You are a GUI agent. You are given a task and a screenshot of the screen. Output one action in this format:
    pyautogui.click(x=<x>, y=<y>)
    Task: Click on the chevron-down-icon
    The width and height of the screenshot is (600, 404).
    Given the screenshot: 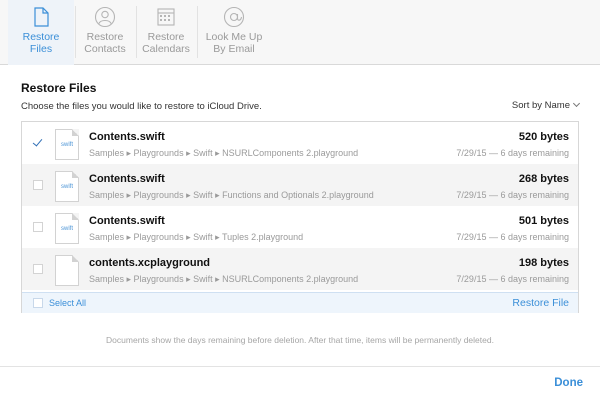 What is the action you would take?
    pyautogui.click(x=576, y=103)
    